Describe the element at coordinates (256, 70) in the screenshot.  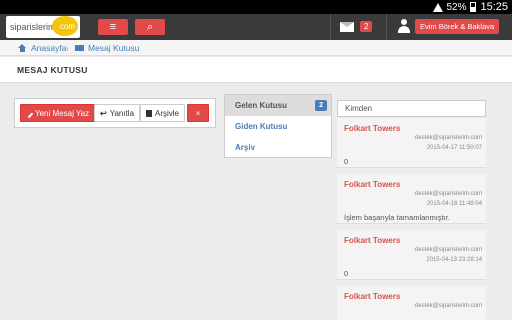
I see `page-header: MESAJ KUTUSU` at that location.